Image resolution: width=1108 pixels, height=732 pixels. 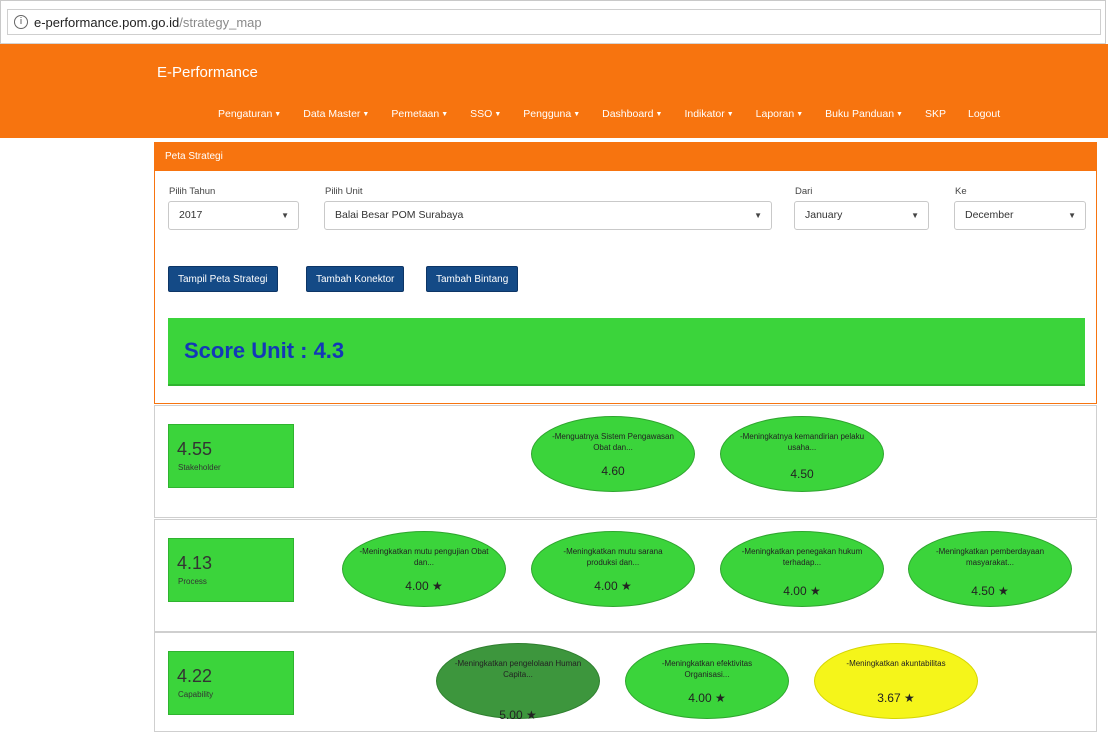 I want to click on perspective-name: Process, so click(x=192, y=581).